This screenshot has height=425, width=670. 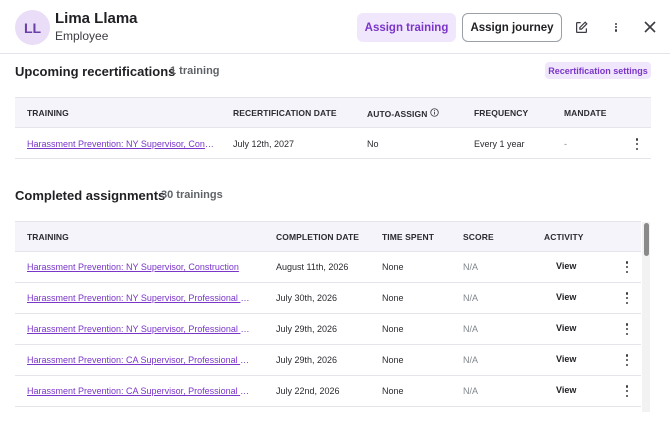 What do you see at coordinates (478, 237) in the screenshot?
I see `column-header: SCORE` at bounding box center [478, 237].